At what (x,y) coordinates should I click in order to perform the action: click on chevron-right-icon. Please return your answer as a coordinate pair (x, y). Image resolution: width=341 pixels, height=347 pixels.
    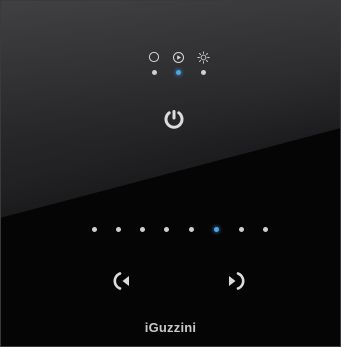
    Looking at the image, I should click on (237, 281).